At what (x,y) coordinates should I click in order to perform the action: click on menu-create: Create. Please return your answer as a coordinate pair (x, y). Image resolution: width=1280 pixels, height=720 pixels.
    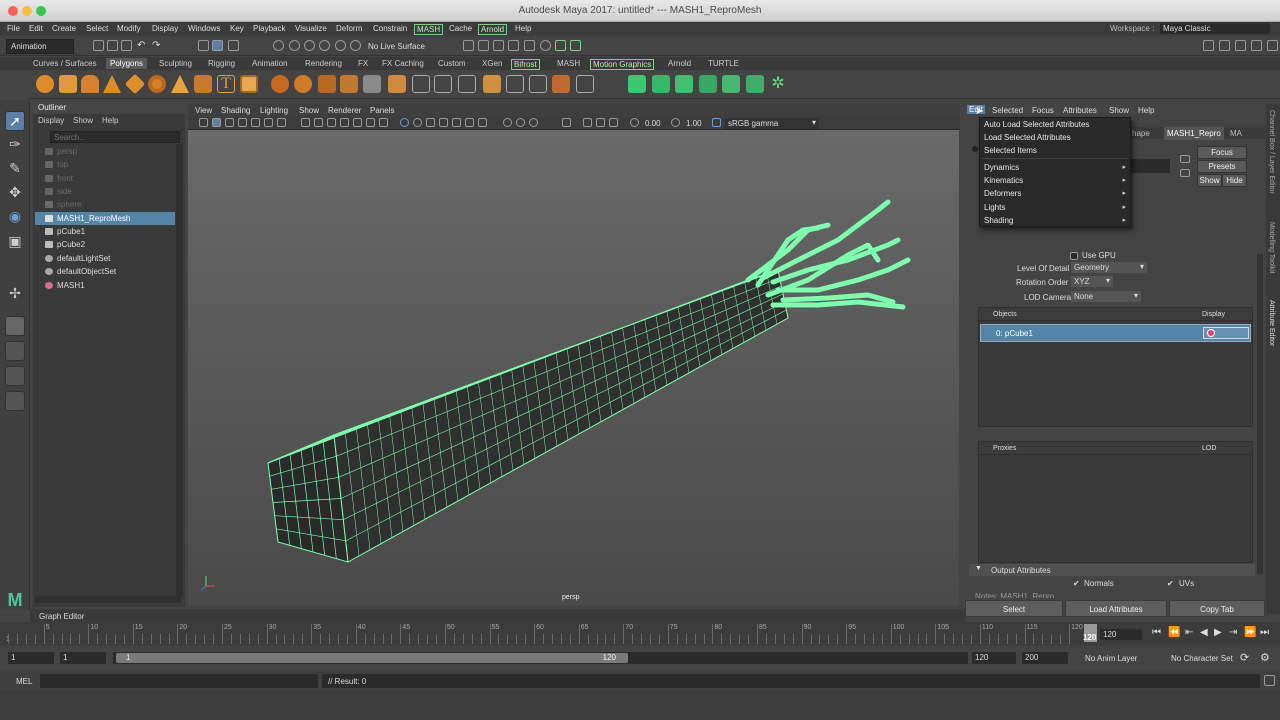
    Looking at the image, I should click on (64, 28).